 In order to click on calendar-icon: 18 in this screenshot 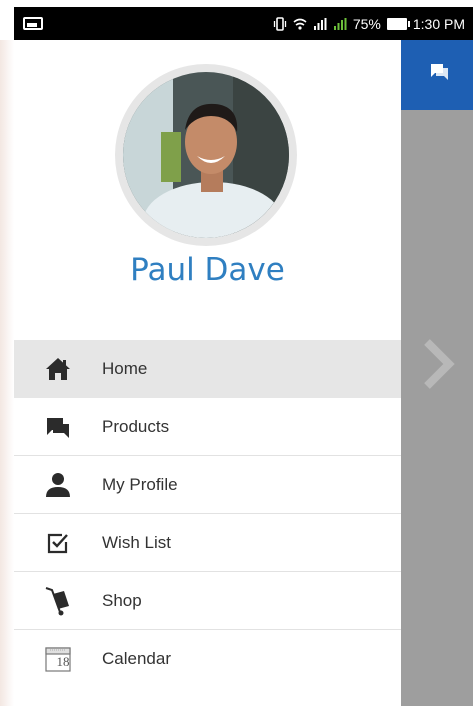, I will do `click(58, 659)`.